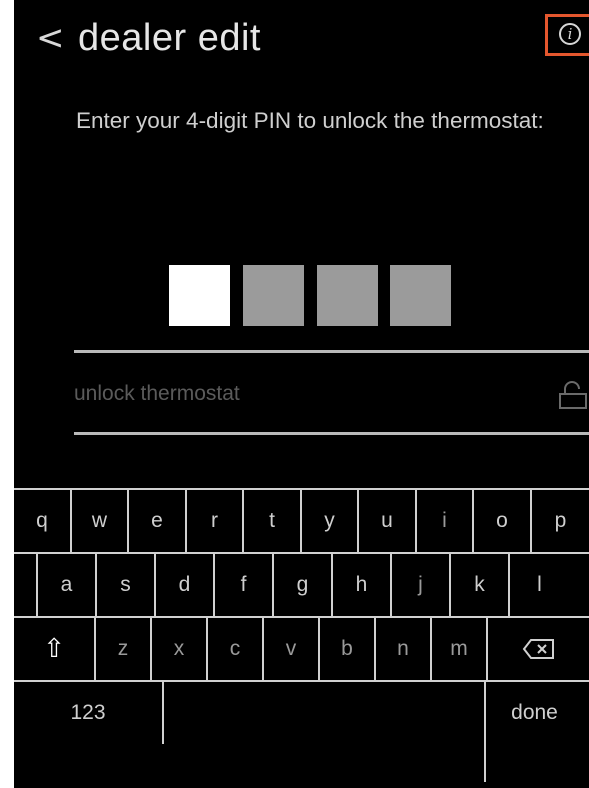 This screenshot has height=788, width=589. I want to click on lock-icon, so click(573, 395).